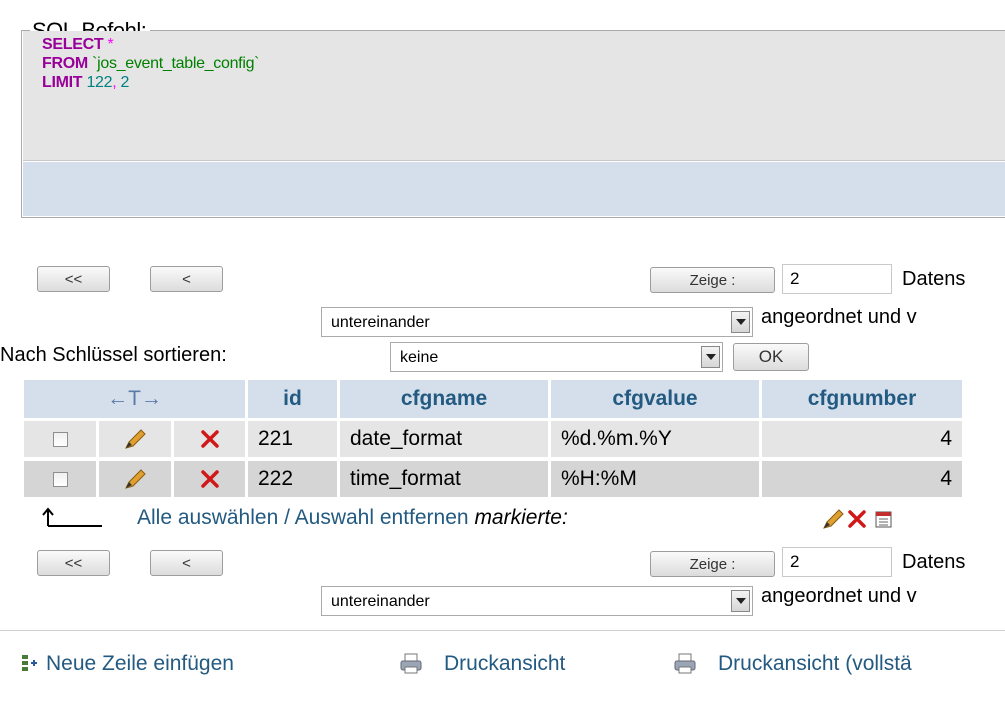 The width and height of the screenshot is (1005, 701). I want to click on sort-by-key-label: Nach Schlüssel sortieren:, so click(113, 355).